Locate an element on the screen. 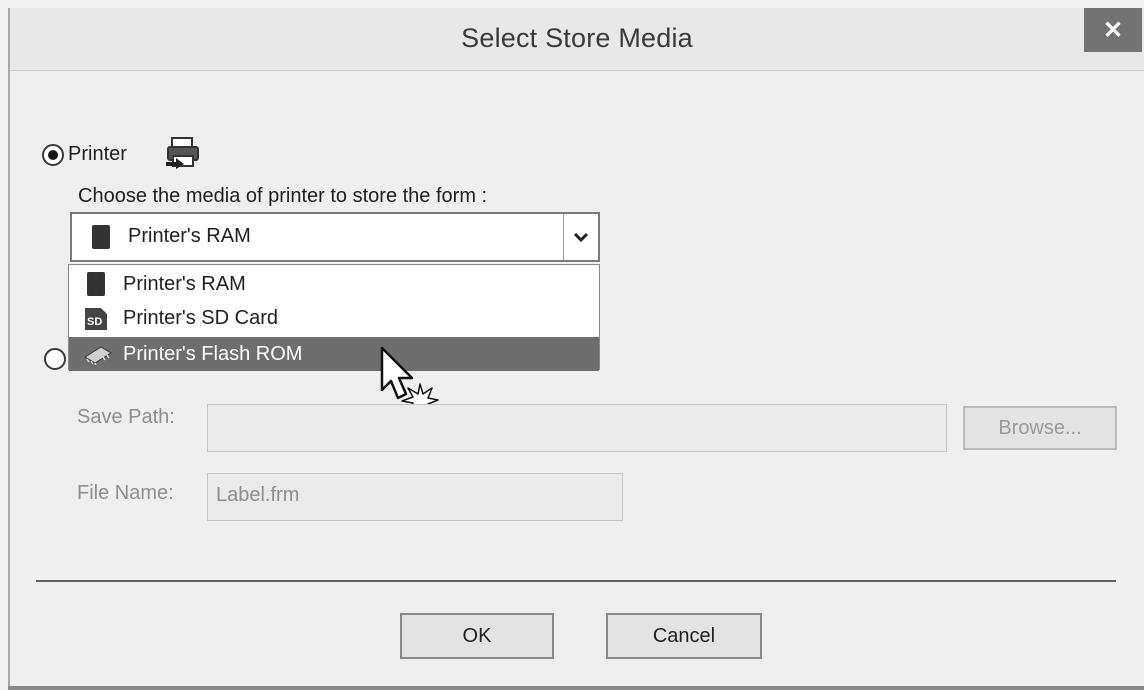  option-printer-ram: Printer's RAM is located at coordinates (334, 284).